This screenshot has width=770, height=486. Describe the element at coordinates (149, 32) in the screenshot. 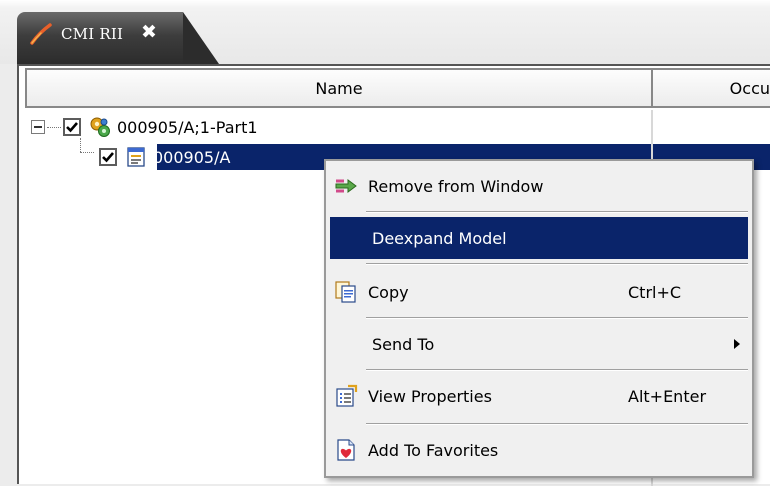

I see `close-icon: ✖` at that location.